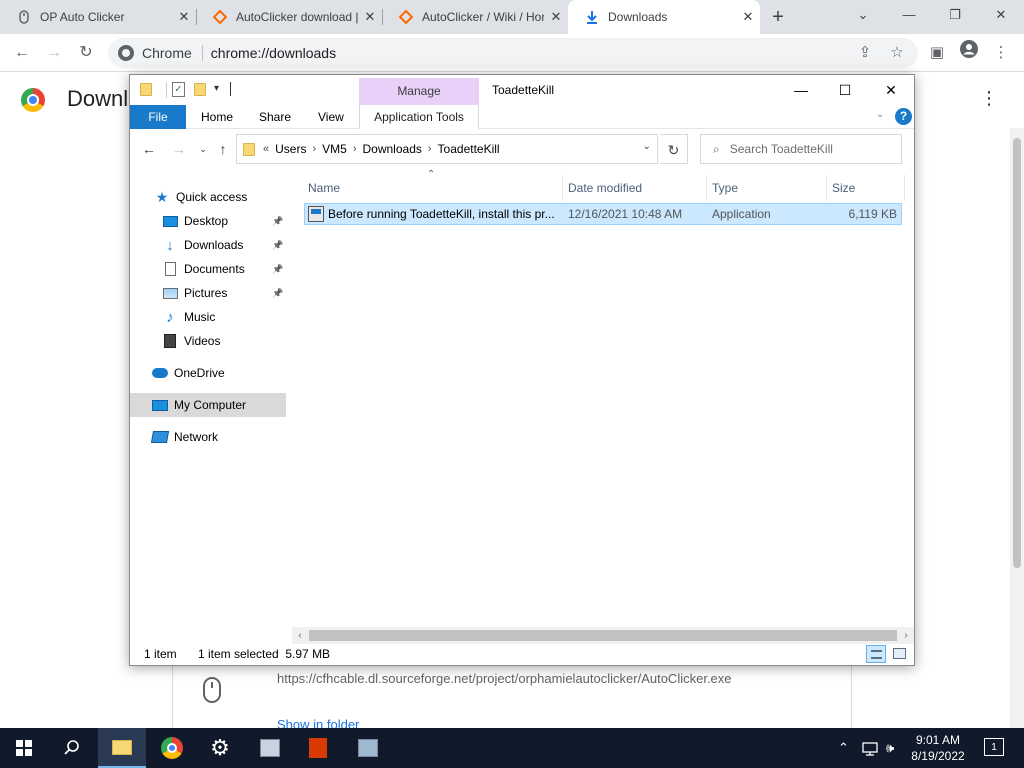  I want to click on column-date-modified: Date modified, so click(605, 188).